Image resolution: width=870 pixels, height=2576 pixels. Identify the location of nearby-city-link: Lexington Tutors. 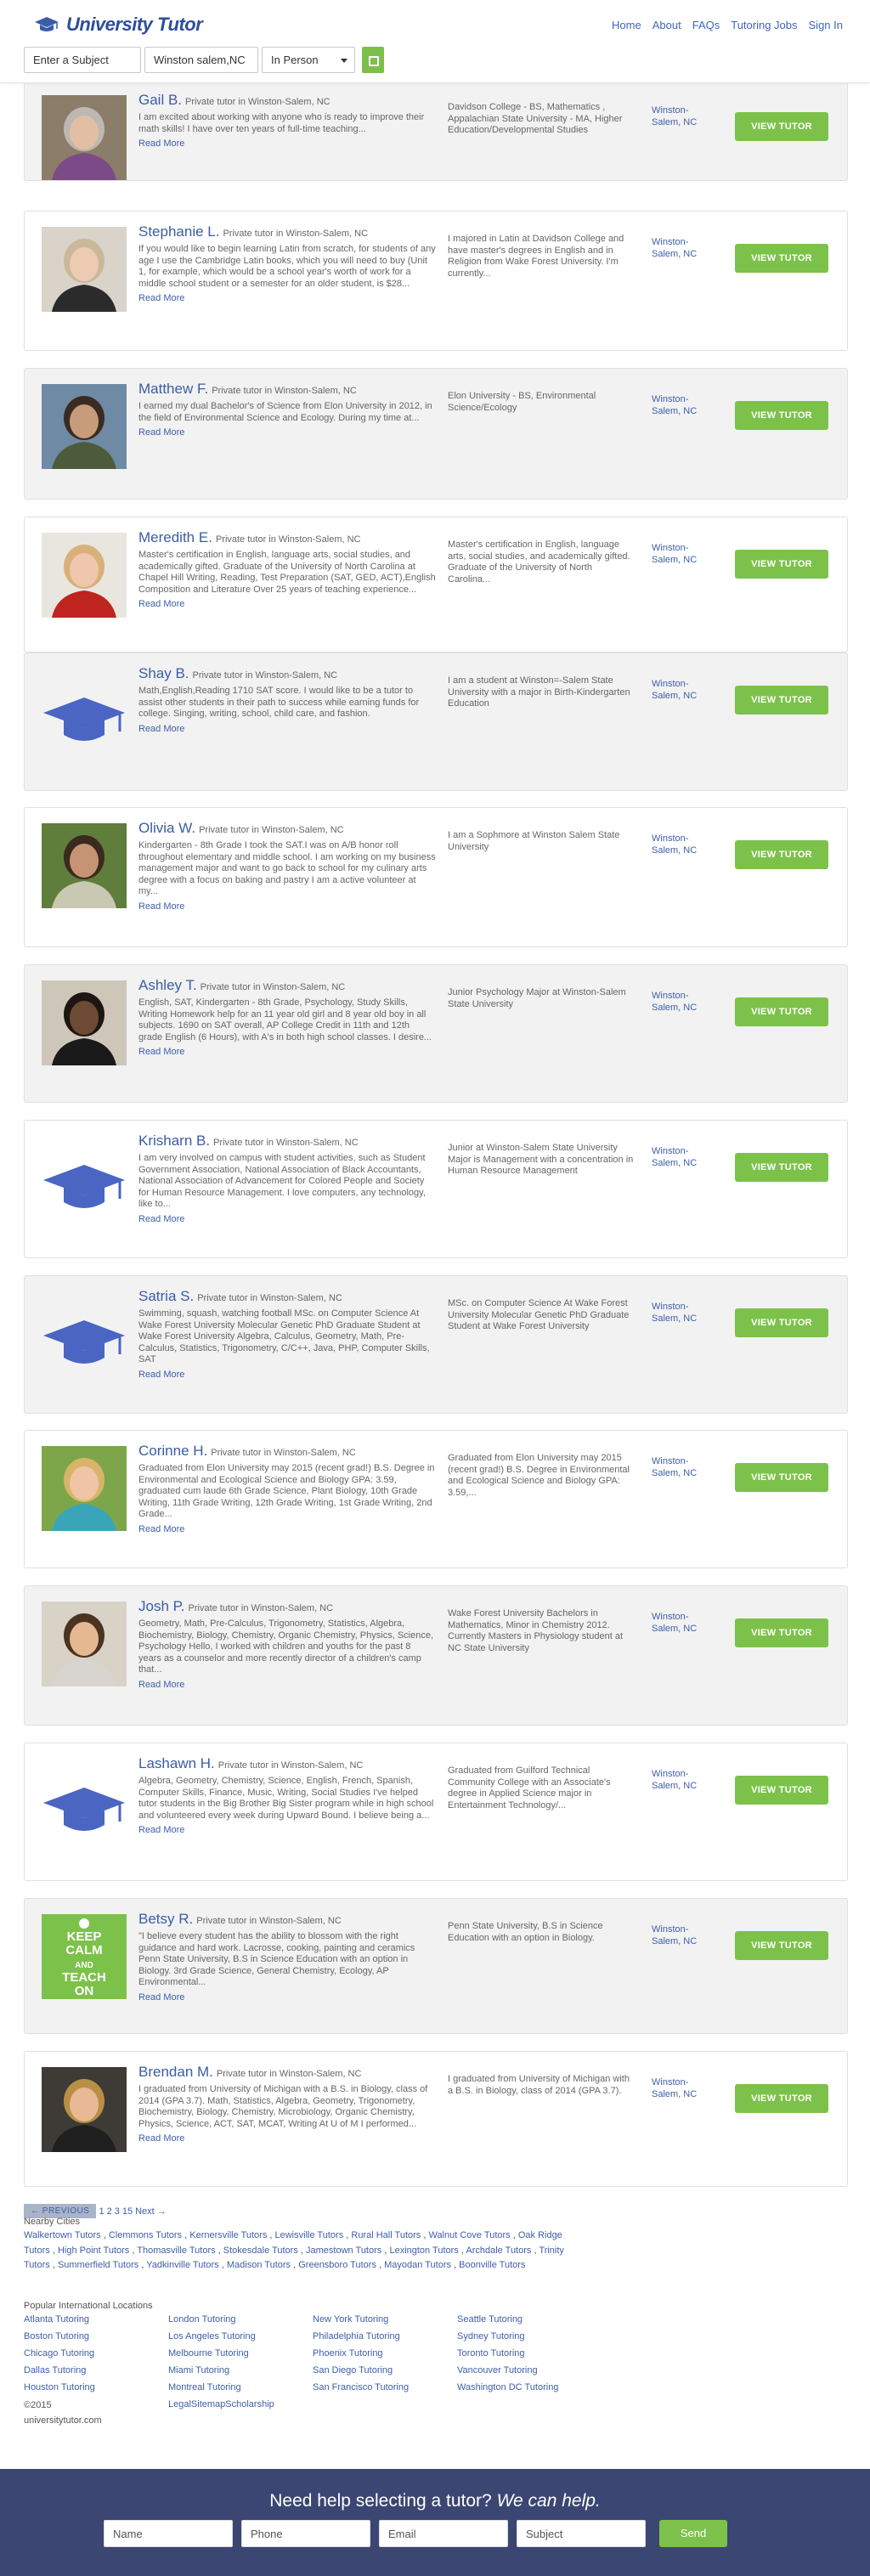
(423, 2251).